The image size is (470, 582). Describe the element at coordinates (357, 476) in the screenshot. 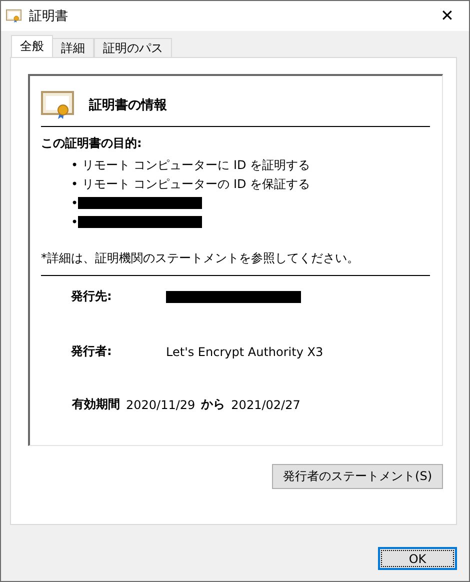

I see `issuer-statement-button: 発行者のステートメント(S)` at that location.